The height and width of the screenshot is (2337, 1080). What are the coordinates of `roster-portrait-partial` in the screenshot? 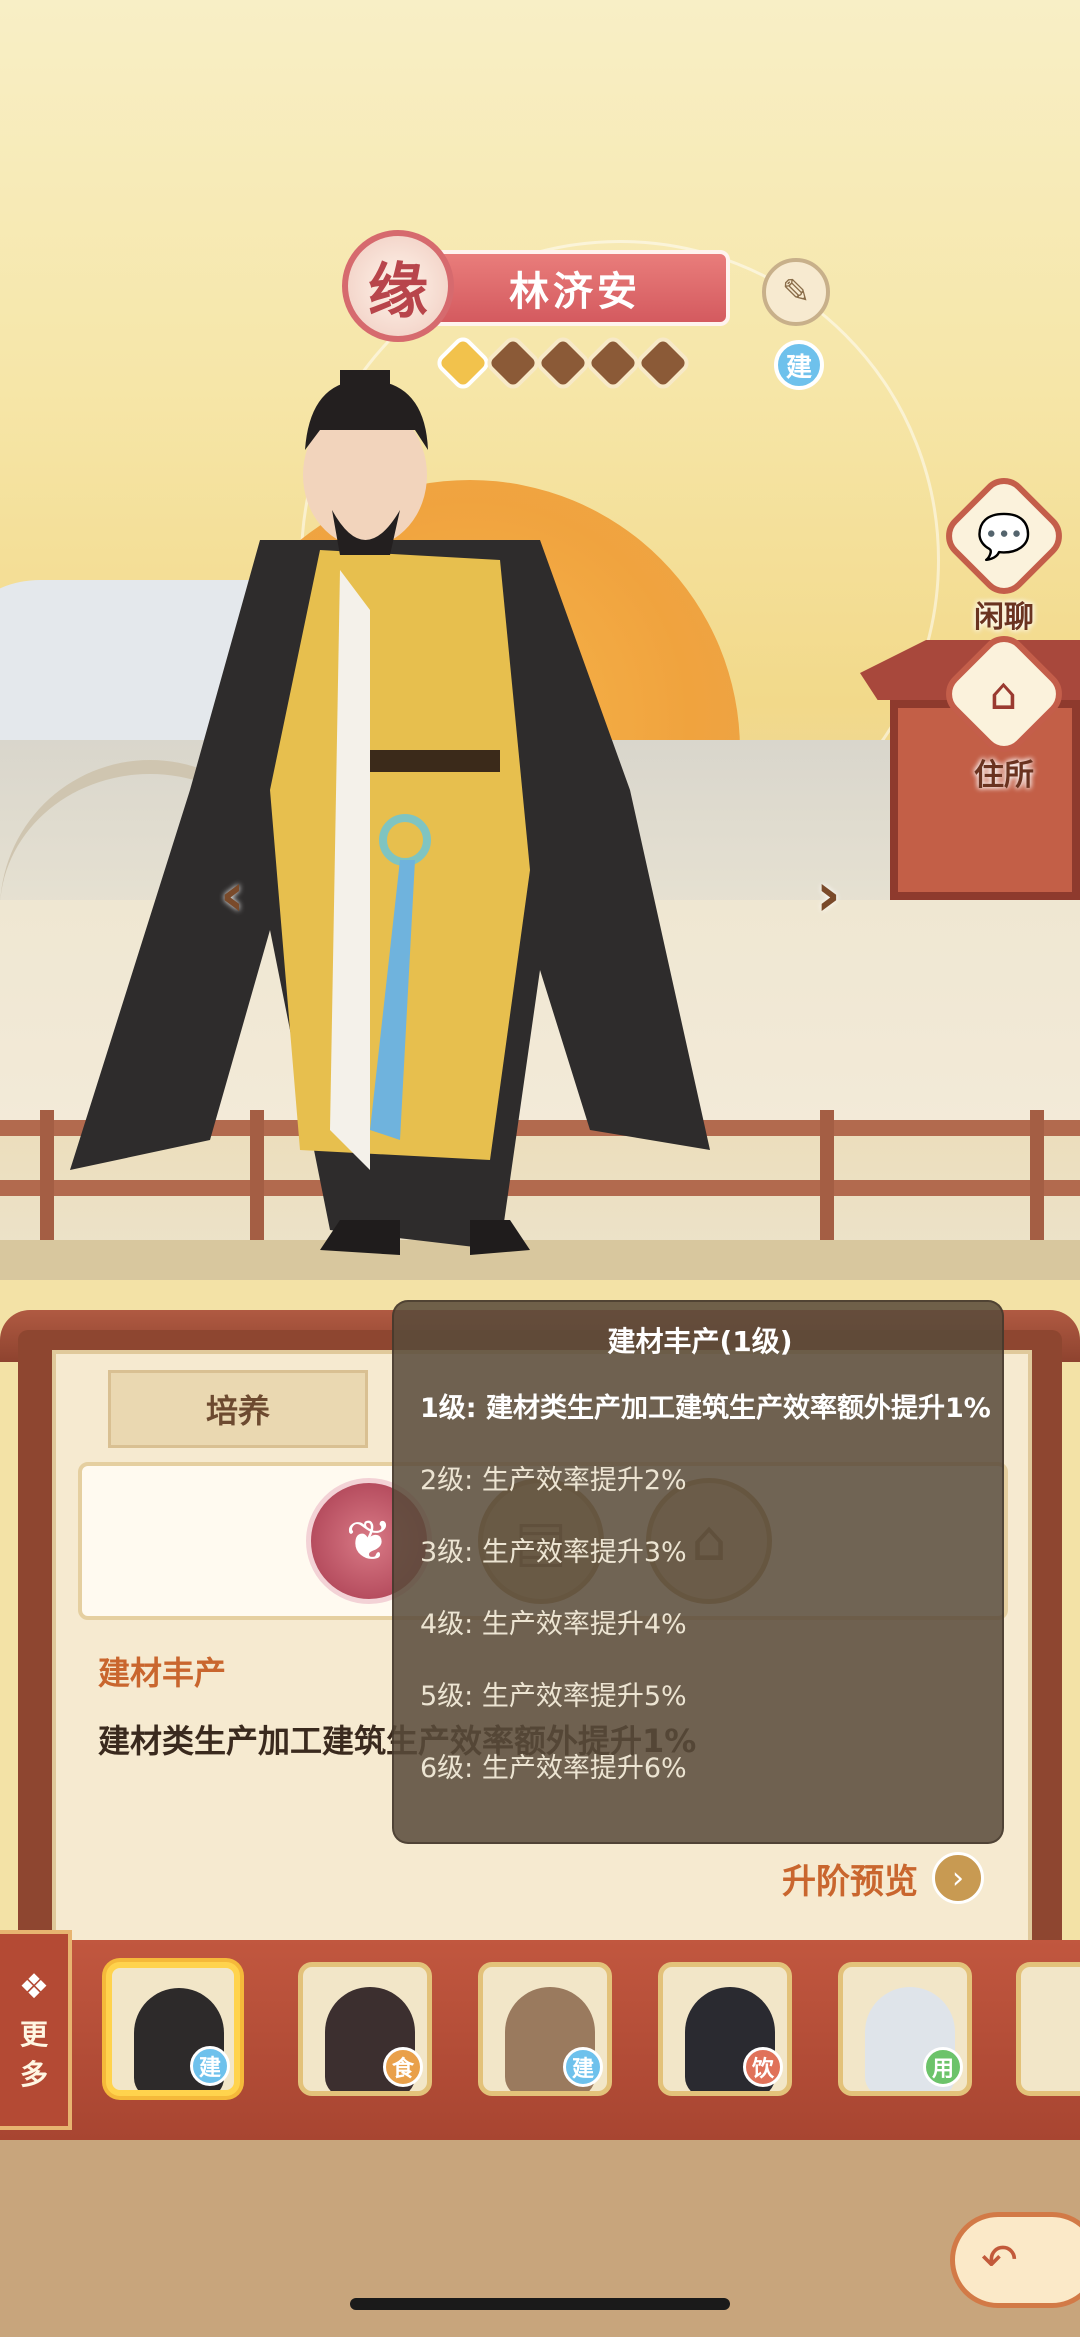 It's located at (1048, 2029).